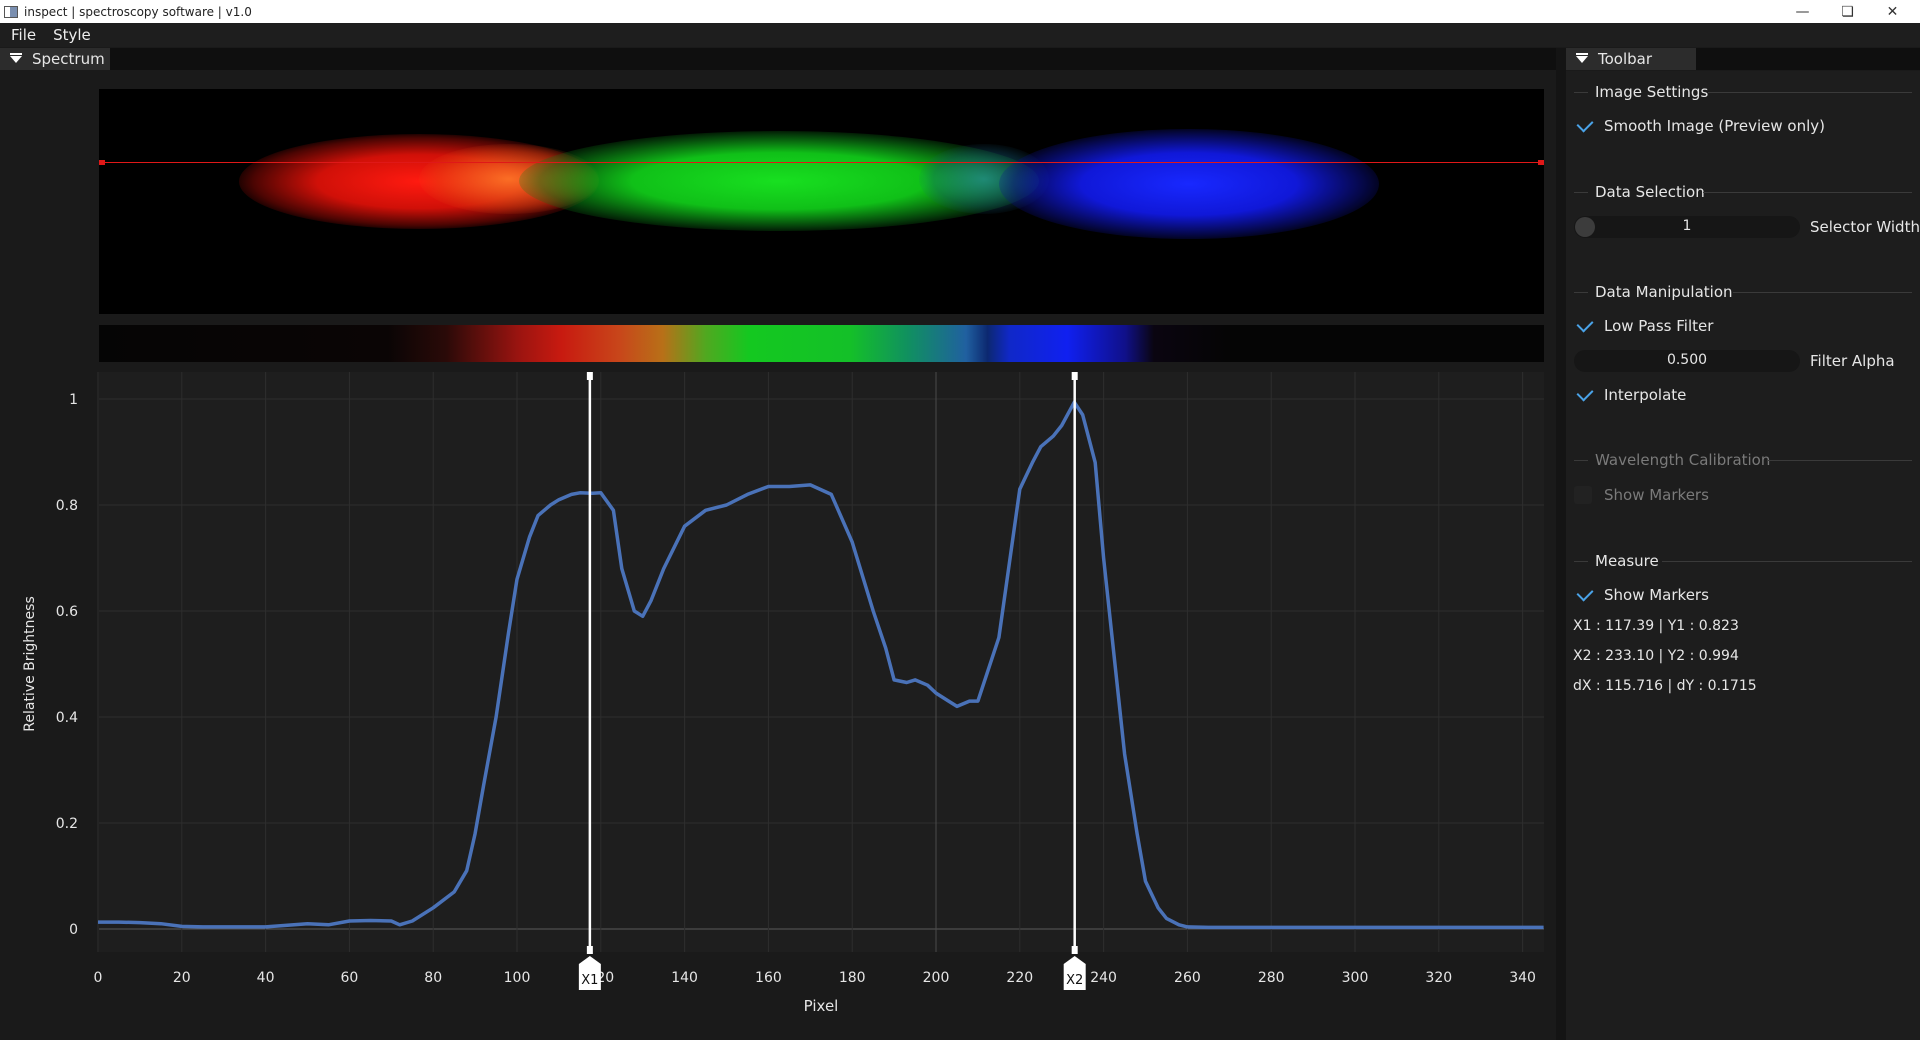 This screenshot has height=1040, width=1920. I want to click on minimize-icon: —, so click(1802, 11).